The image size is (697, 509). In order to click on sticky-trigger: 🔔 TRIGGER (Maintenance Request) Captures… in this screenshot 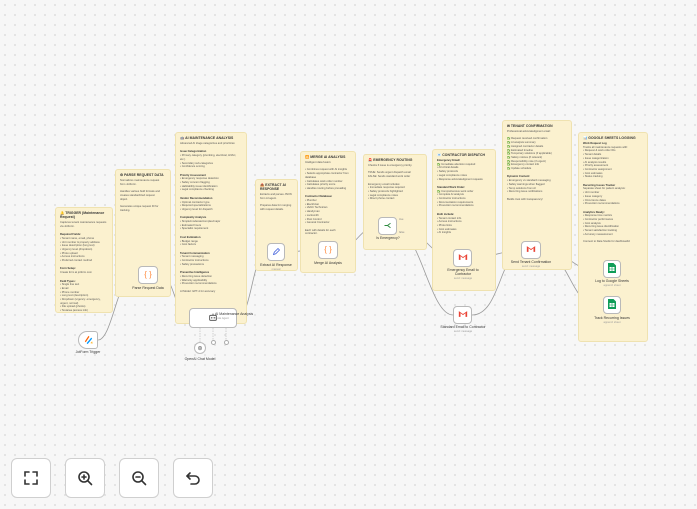, I will do `click(84, 260)`.